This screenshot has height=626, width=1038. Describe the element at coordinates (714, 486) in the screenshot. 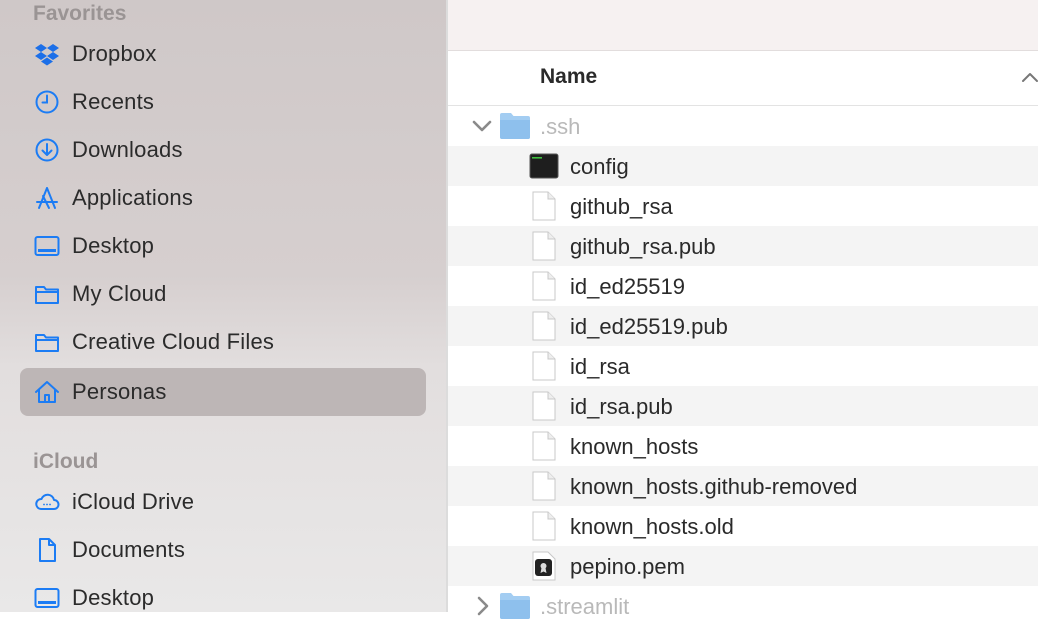

I see `file-name: known_hosts.github-removed` at that location.